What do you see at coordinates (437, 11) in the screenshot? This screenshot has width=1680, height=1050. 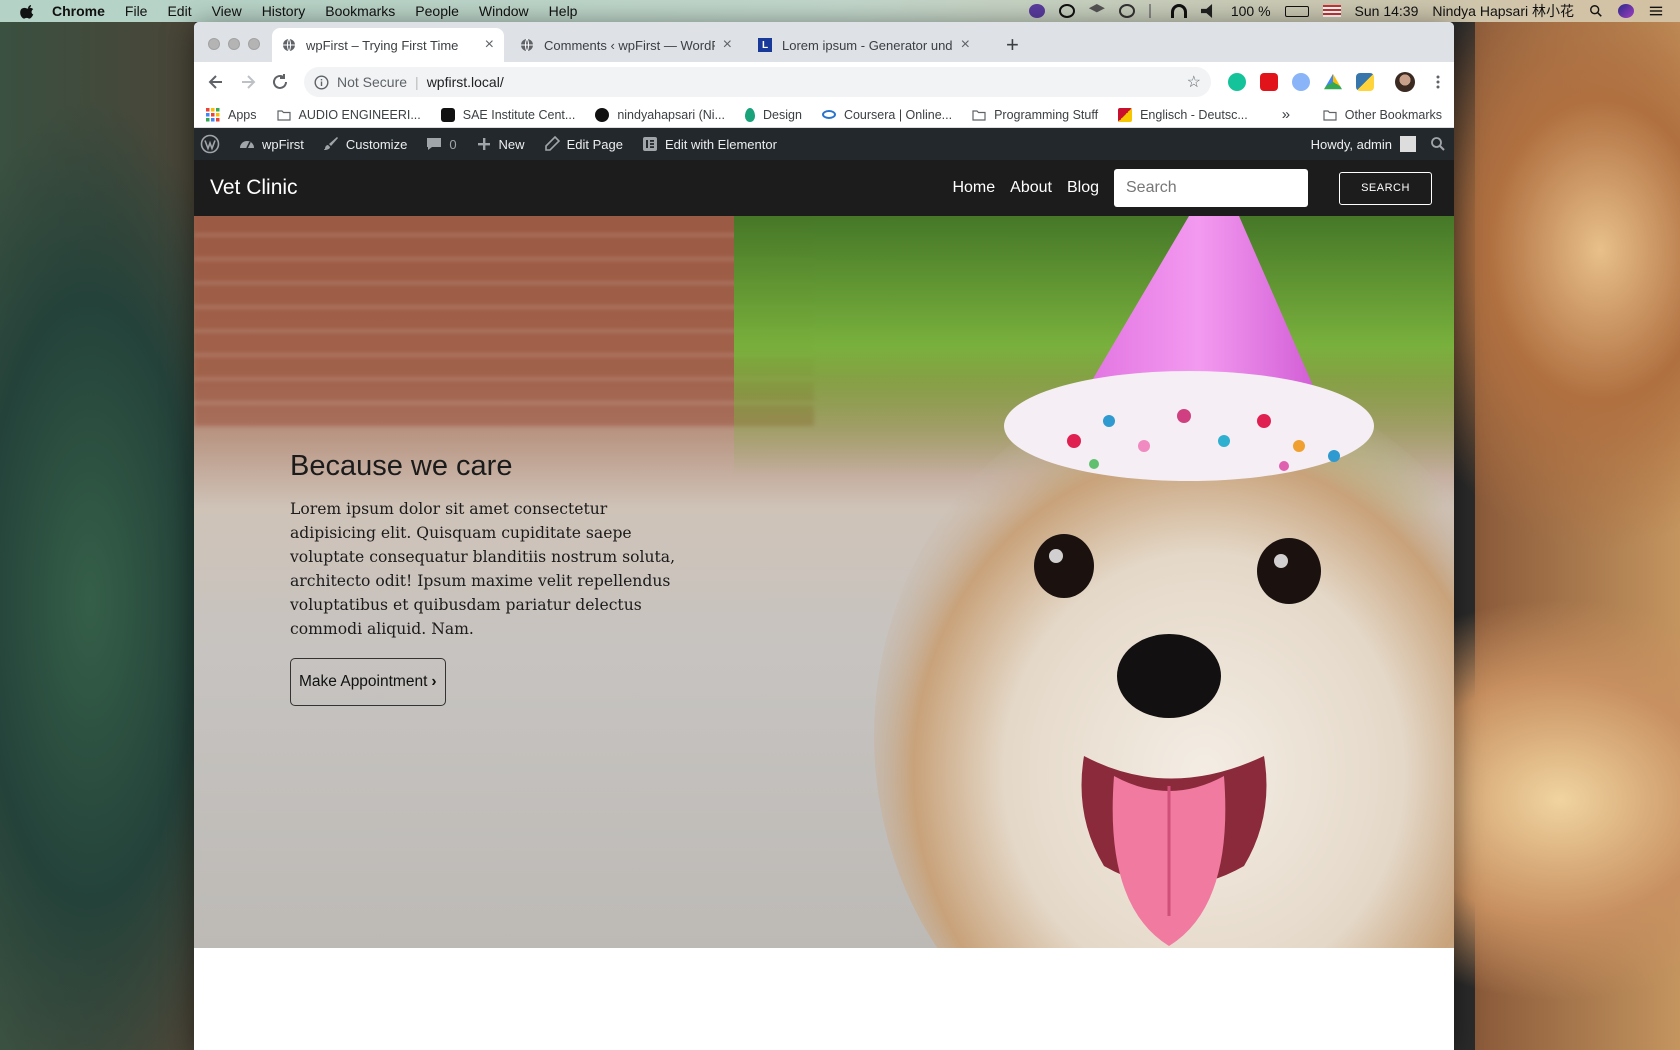 I see `menu-people: People` at bounding box center [437, 11].